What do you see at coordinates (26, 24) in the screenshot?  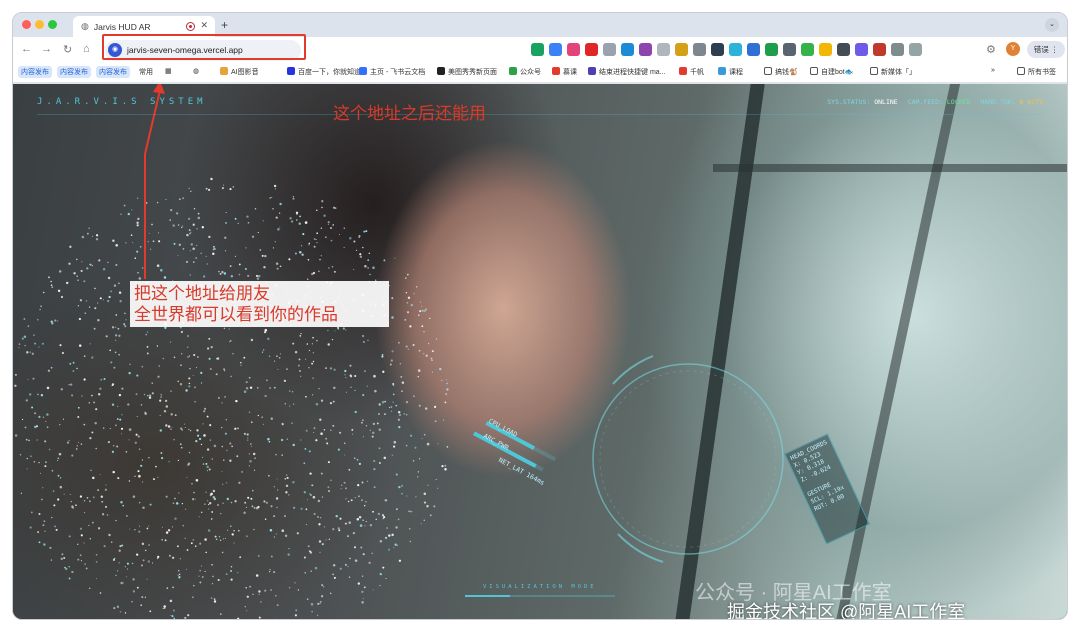 I see `close-window-button` at bounding box center [26, 24].